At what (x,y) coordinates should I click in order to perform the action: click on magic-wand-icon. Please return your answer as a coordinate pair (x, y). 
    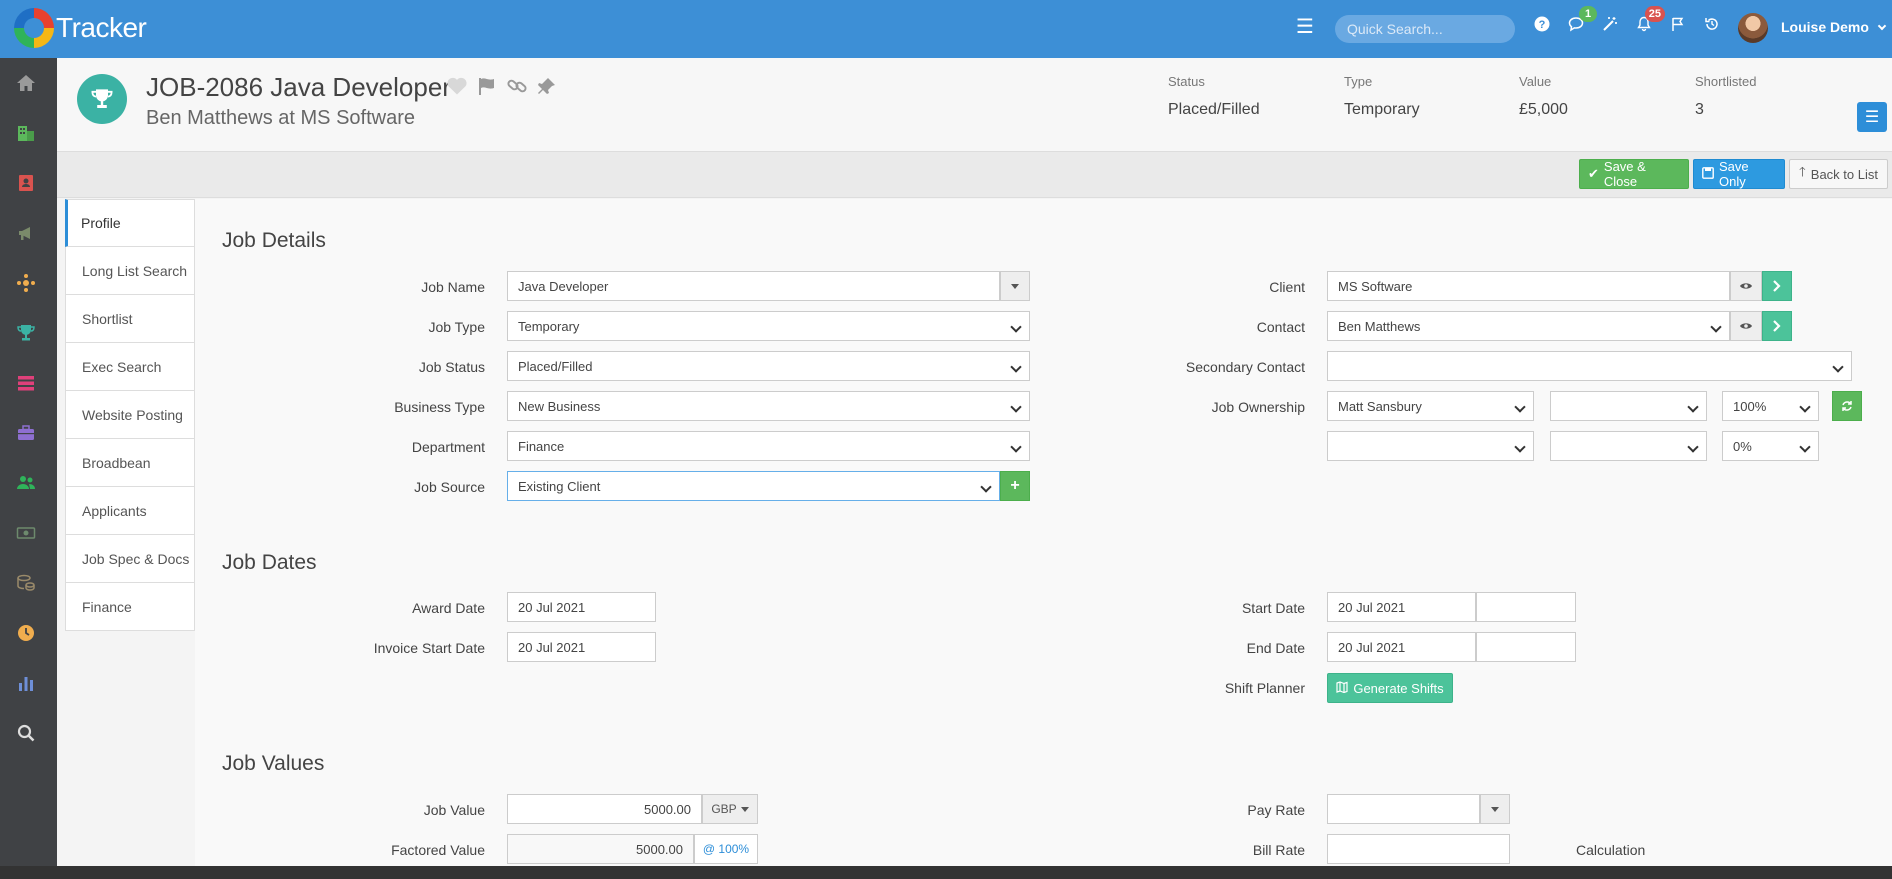
    Looking at the image, I should click on (1610, 27).